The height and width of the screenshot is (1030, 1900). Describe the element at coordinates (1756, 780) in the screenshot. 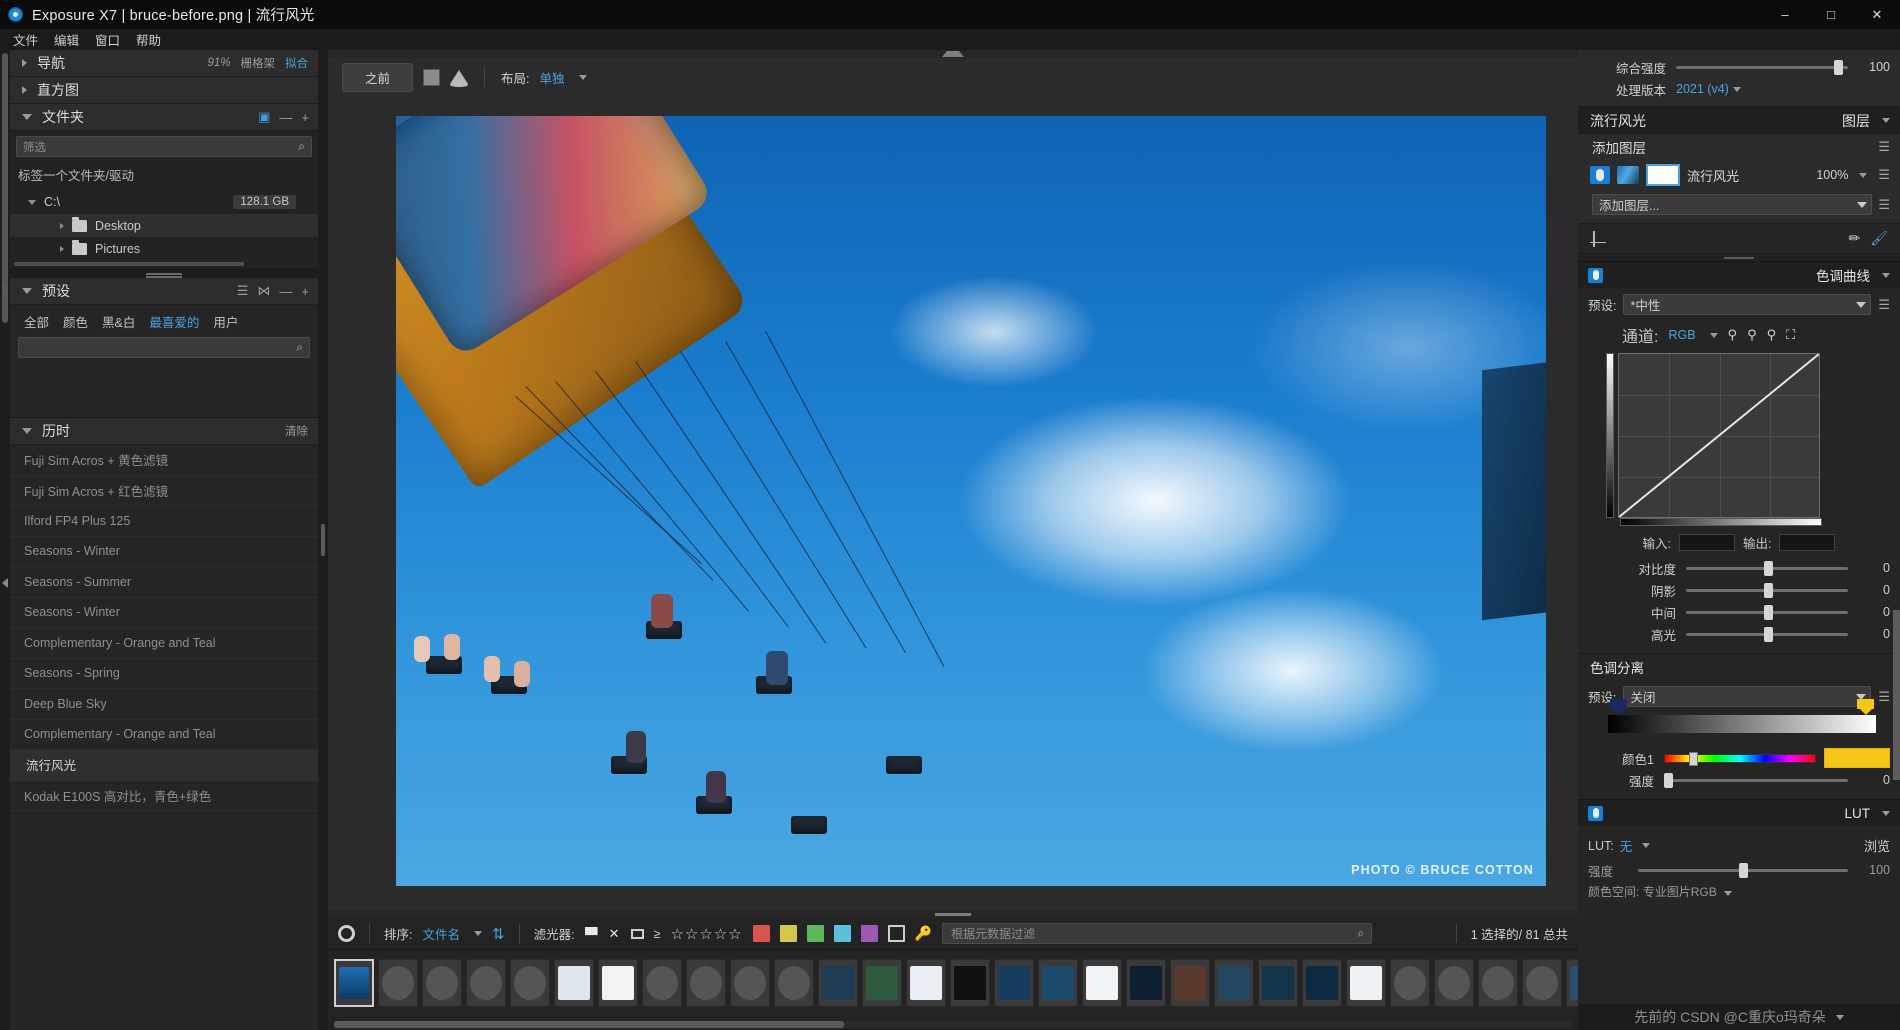

I see `split-strength-slider` at that location.